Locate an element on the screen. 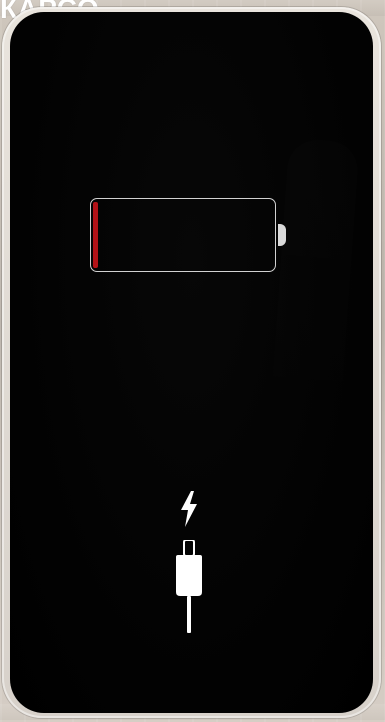 This screenshot has width=385, height=722. battery-outline is located at coordinates (183, 235).